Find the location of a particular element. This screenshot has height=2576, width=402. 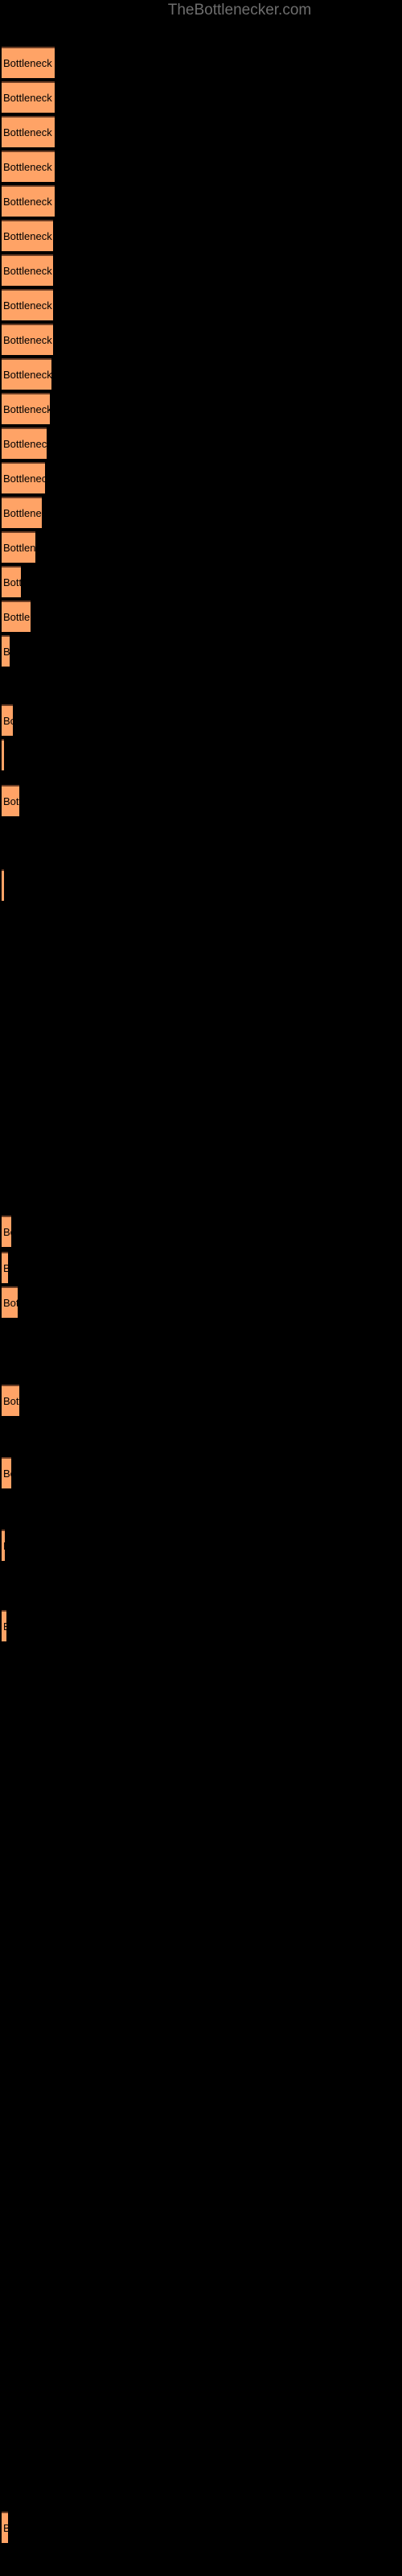

bar-2: Bottleneck result is located at coordinates (28, 131).